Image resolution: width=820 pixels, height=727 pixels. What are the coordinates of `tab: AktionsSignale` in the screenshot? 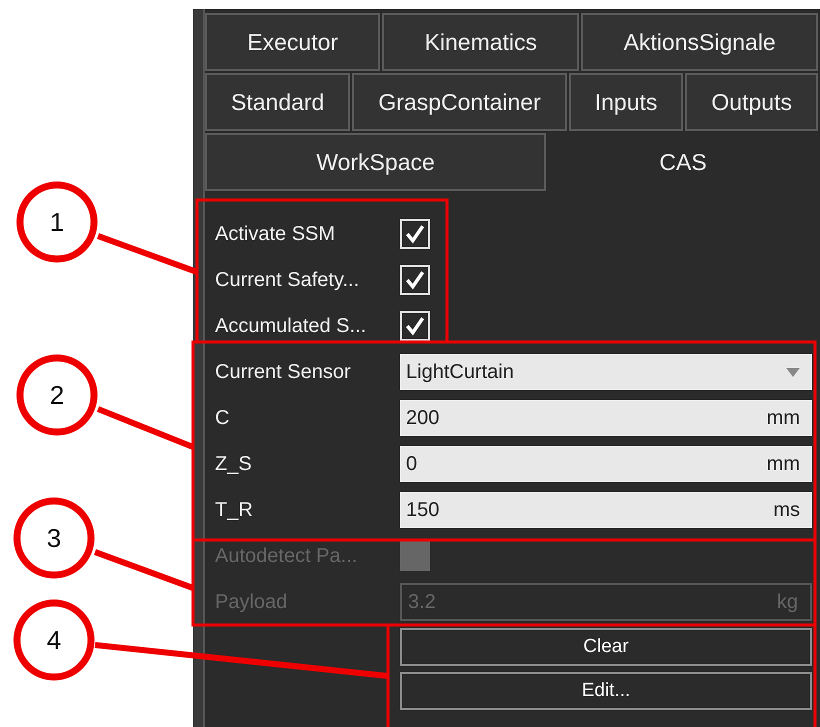 It's located at (699, 42).